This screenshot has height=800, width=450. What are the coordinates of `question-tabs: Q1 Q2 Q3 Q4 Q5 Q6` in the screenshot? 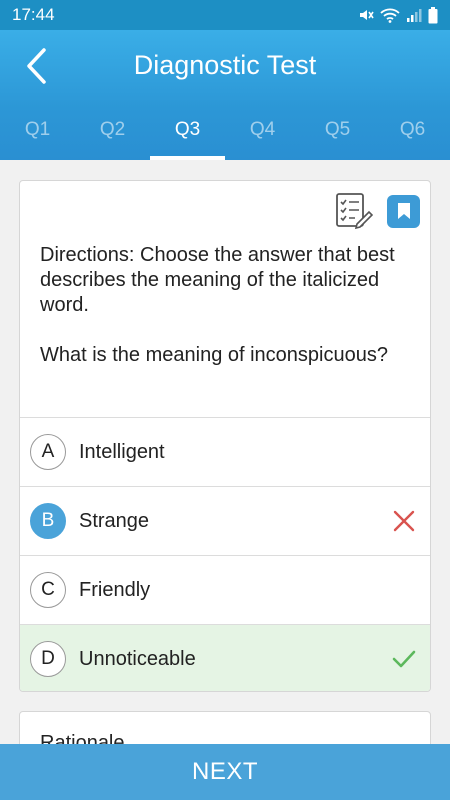 It's located at (225, 135).